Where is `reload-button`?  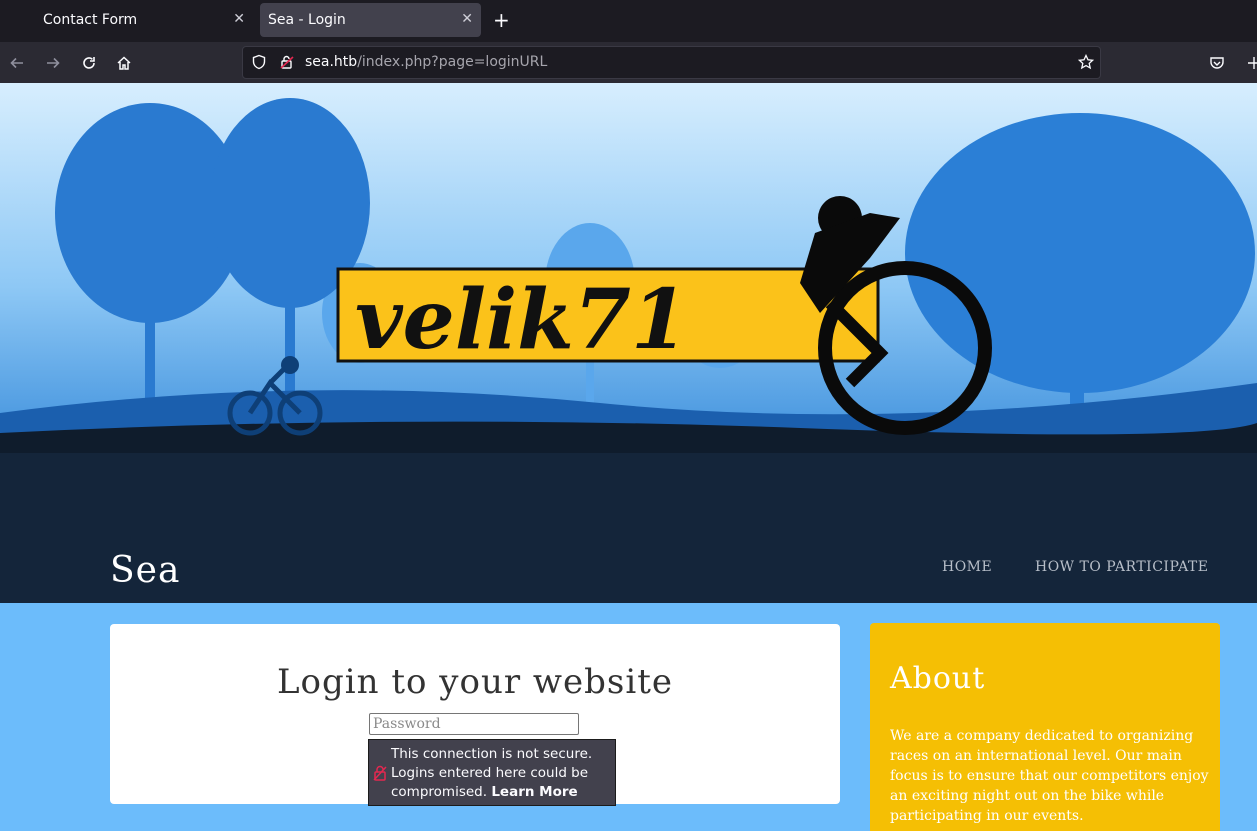 reload-button is located at coordinates (89, 62).